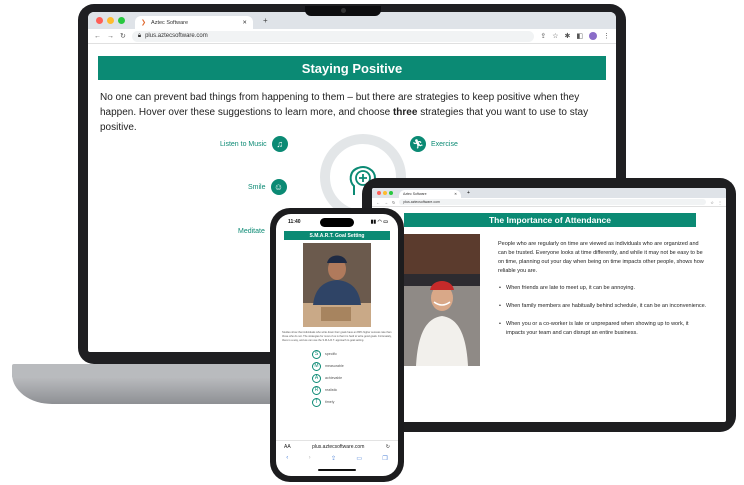 Image resolution: width=744 pixels, height=485 pixels. I want to click on strategy-label: Exercise, so click(444, 144).